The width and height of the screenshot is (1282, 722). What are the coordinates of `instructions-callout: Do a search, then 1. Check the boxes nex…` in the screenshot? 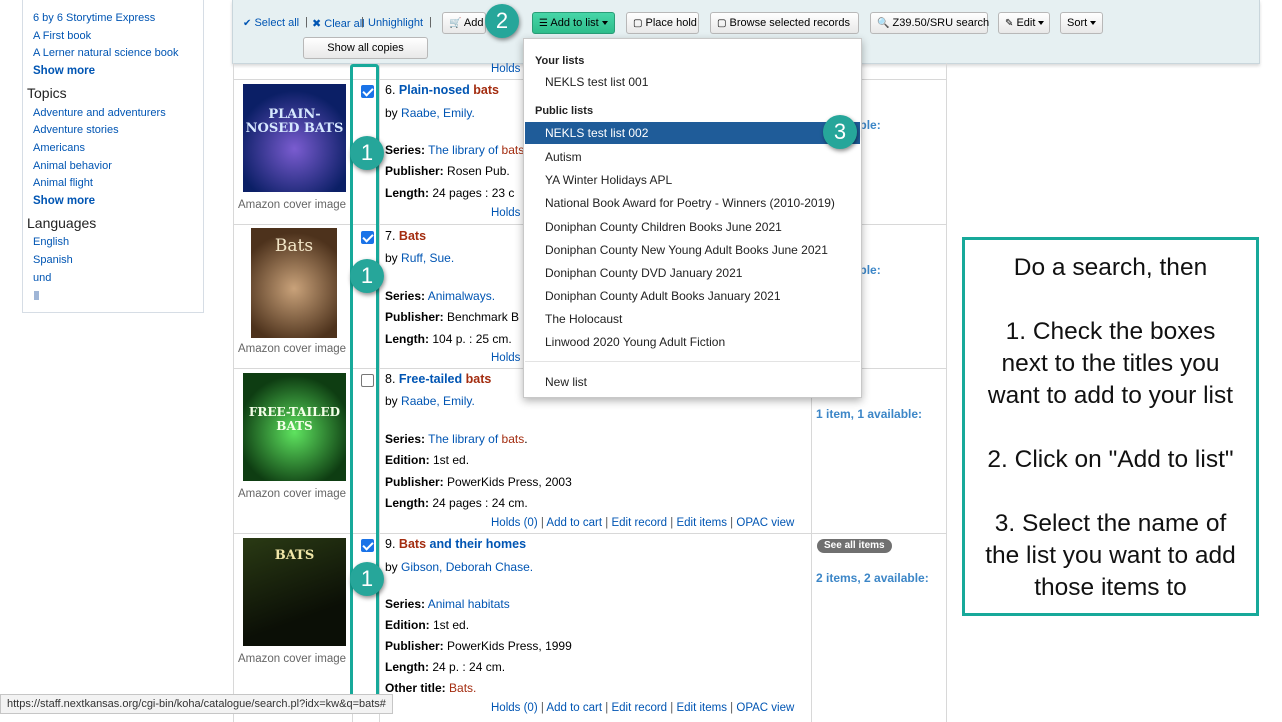 It's located at (1110, 426).